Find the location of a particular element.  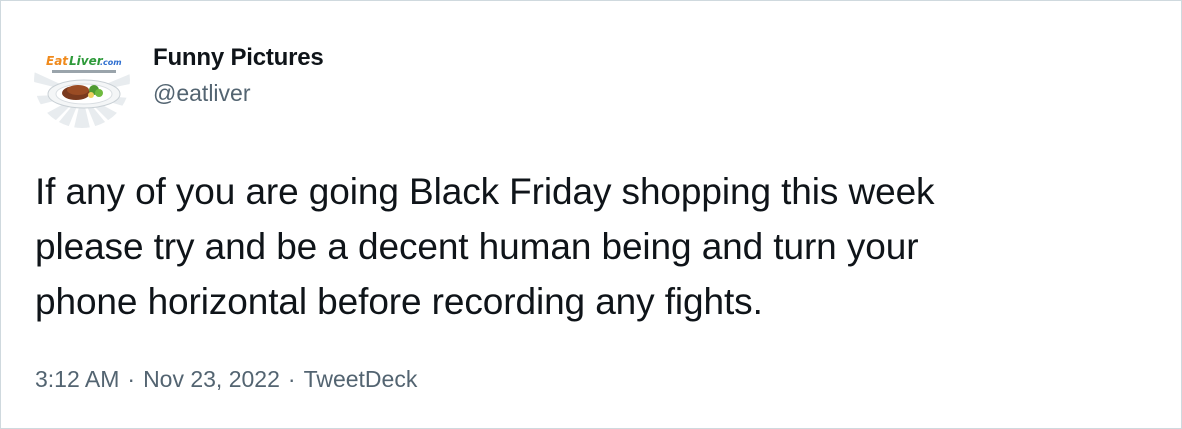

tweet-date: Nov 23, 2022 is located at coordinates (211, 379).